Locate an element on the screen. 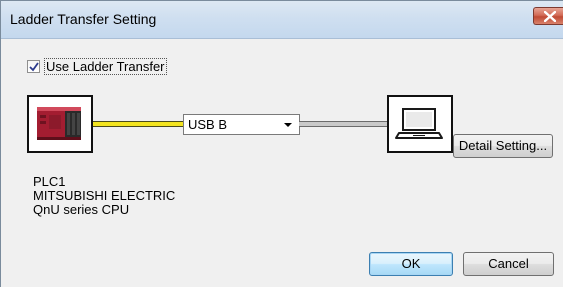  plc-device-box is located at coordinates (60, 124).